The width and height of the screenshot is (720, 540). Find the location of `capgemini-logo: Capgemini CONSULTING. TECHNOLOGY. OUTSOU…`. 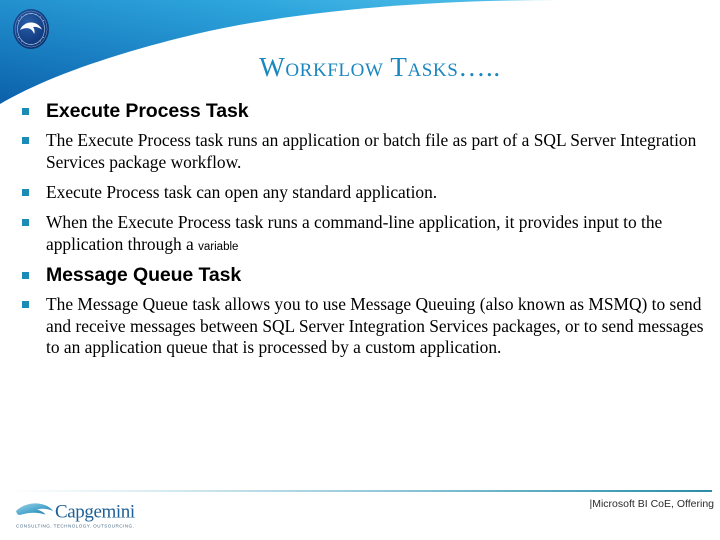

capgemini-logo: Capgemini CONSULTING. TECHNOLOGY. OUTSOU… is located at coordinates (84, 515).